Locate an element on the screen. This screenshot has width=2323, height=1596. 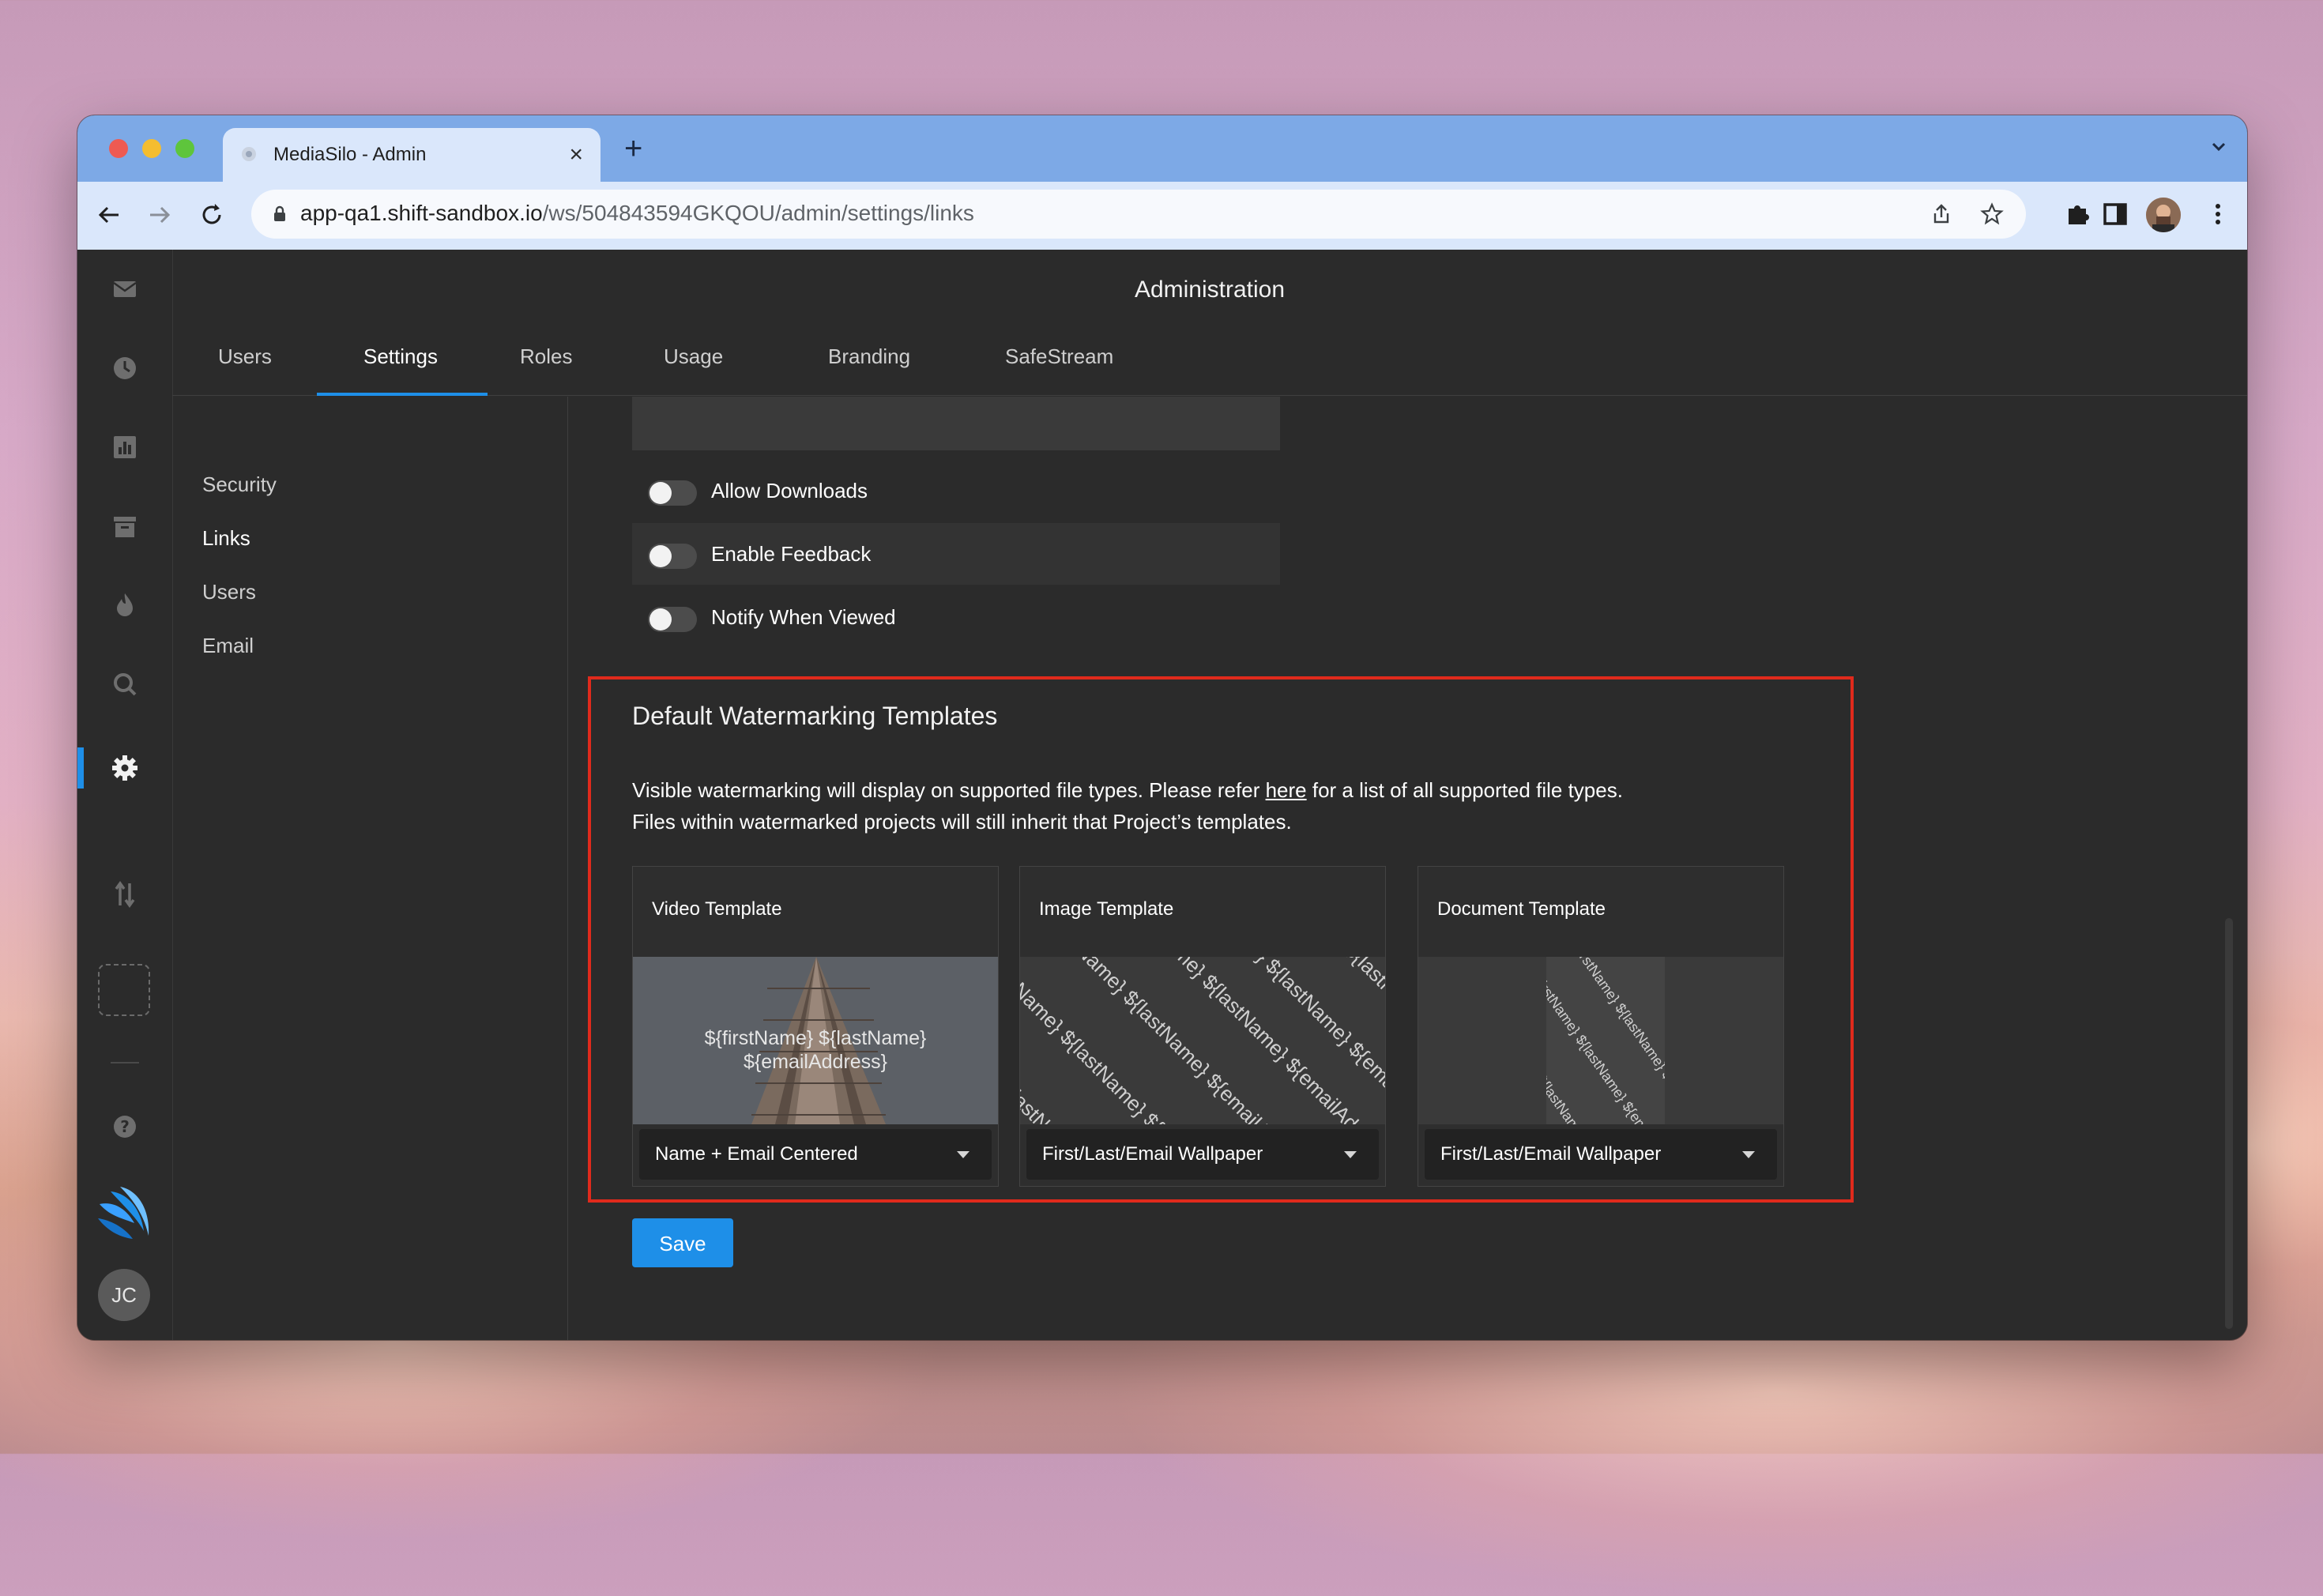
browser-menu-icon is located at coordinates (2218, 214).